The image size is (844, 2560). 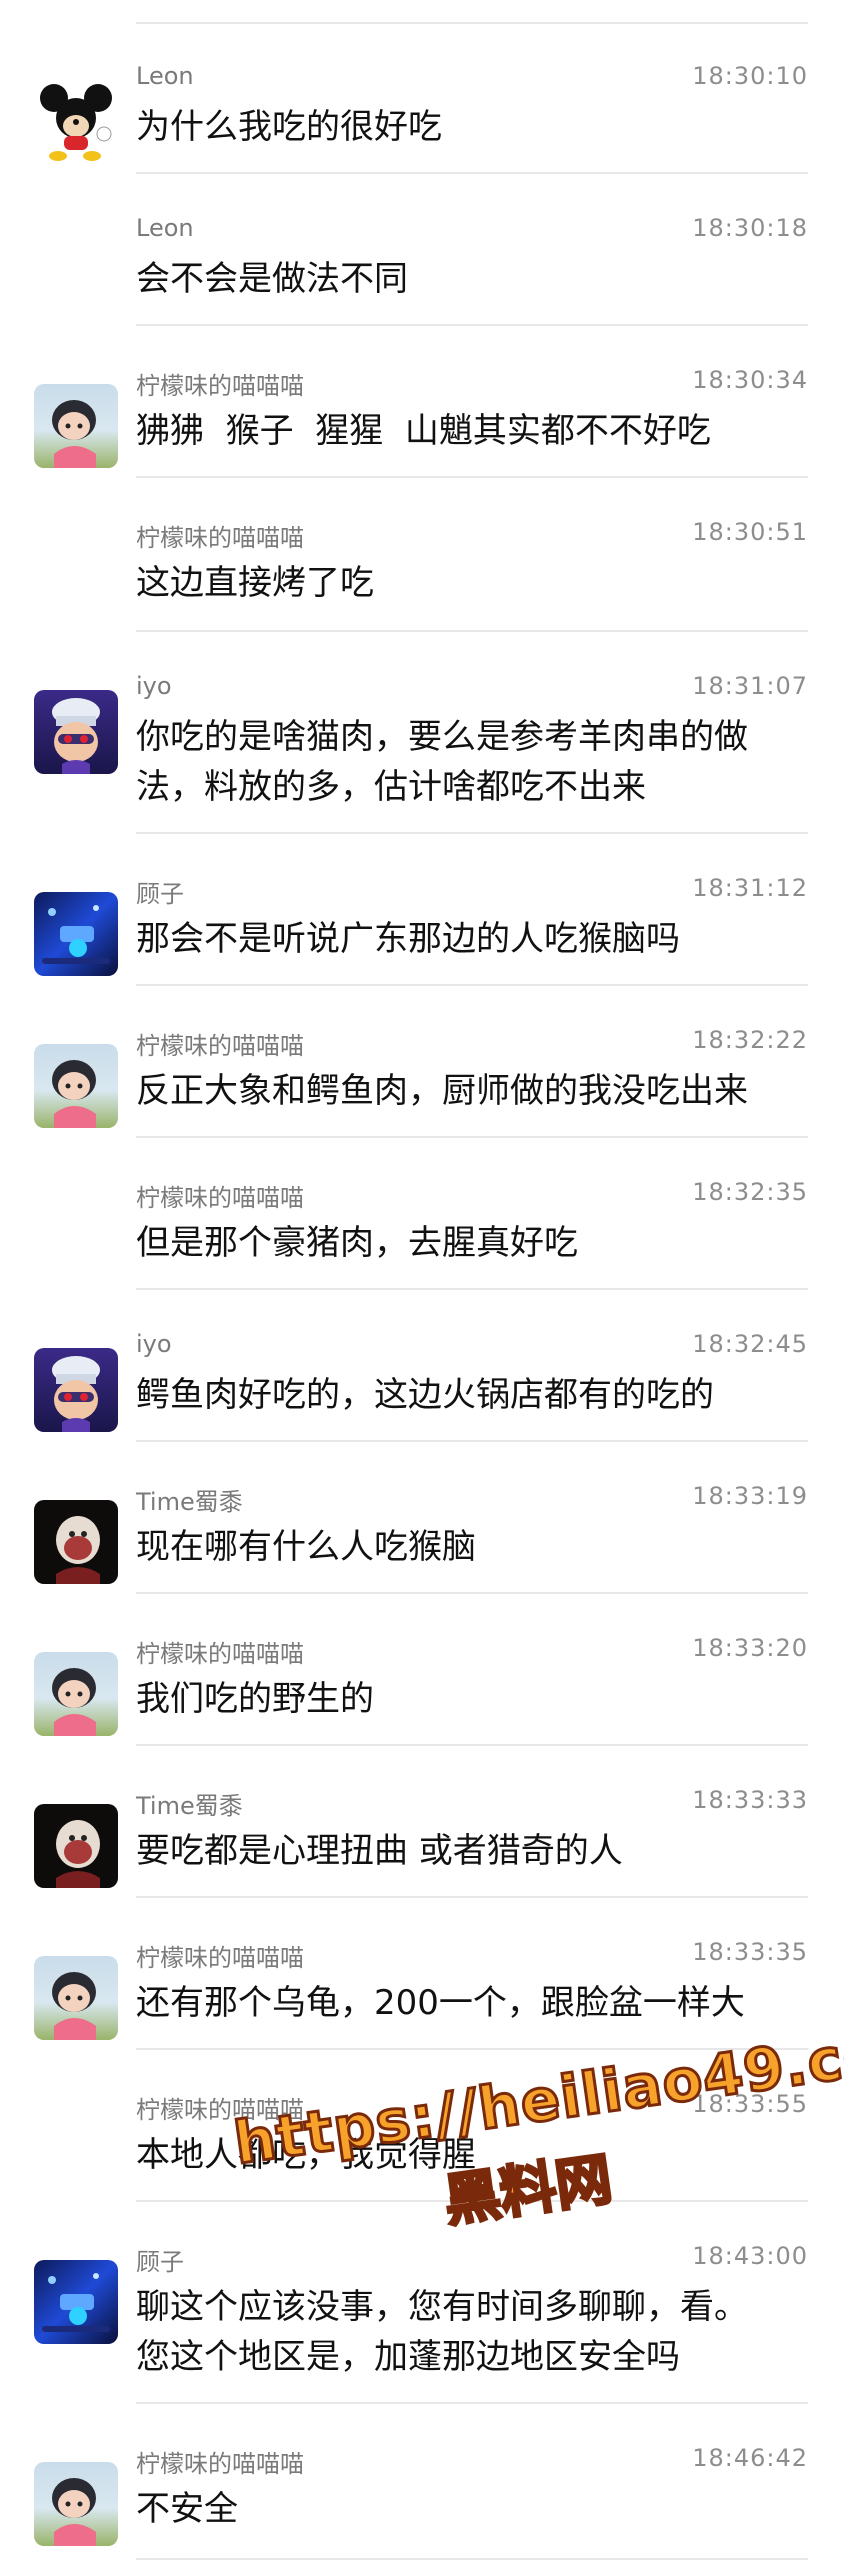 What do you see at coordinates (750, 380) in the screenshot?
I see `message-timestamp: 18:30:34` at bounding box center [750, 380].